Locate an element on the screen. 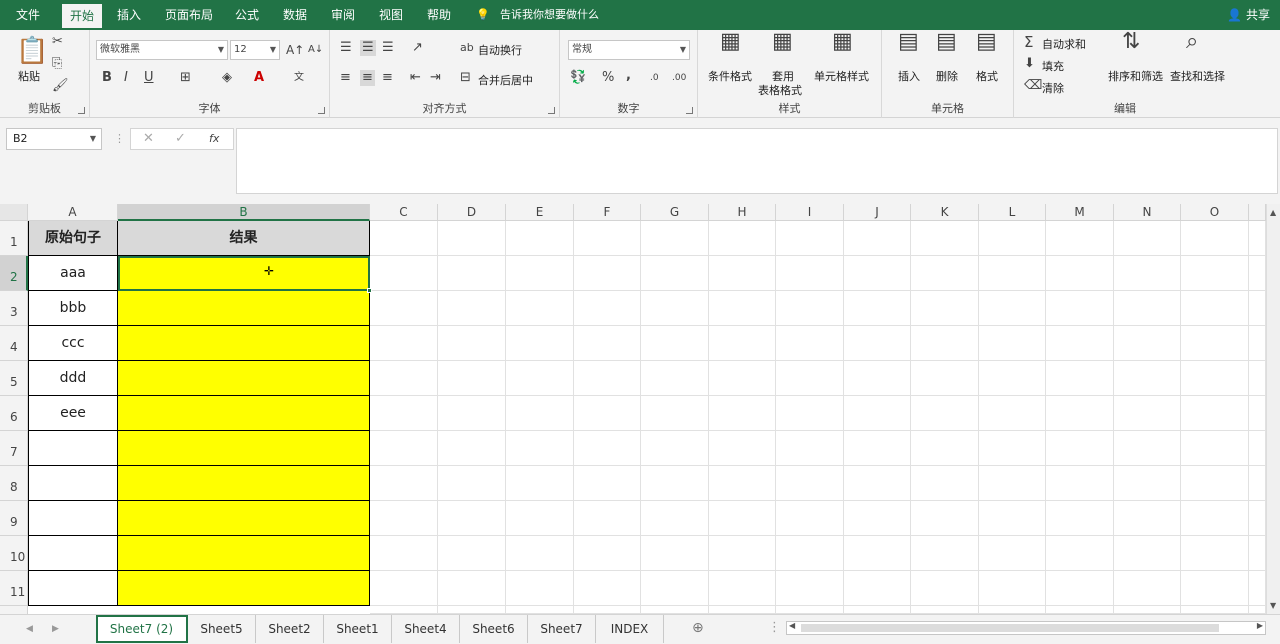 The width and height of the screenshot is (1280, 644). sheet-tab-sheet7: Sheet7 is located at coordinates (562, 629).